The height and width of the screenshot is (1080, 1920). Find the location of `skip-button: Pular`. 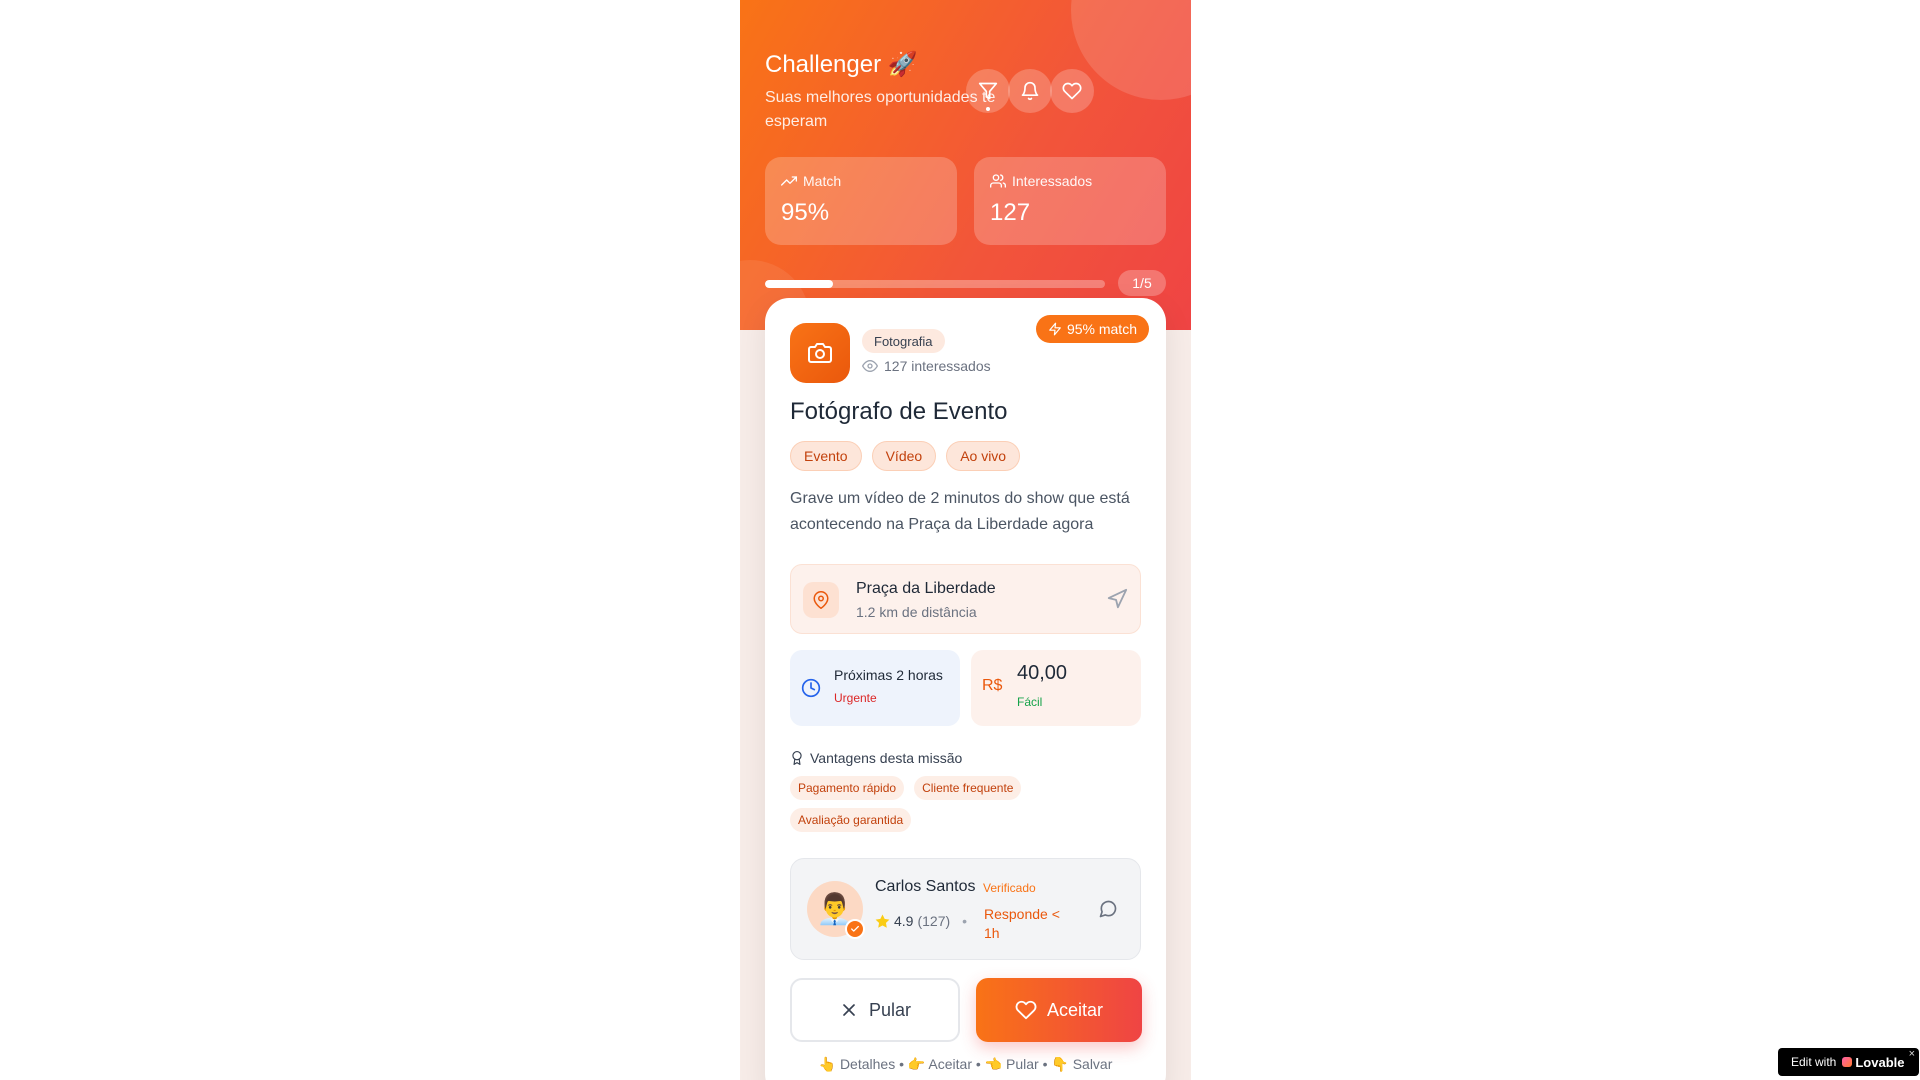

skip-button: Pular is located at coordinates (875, 1010).